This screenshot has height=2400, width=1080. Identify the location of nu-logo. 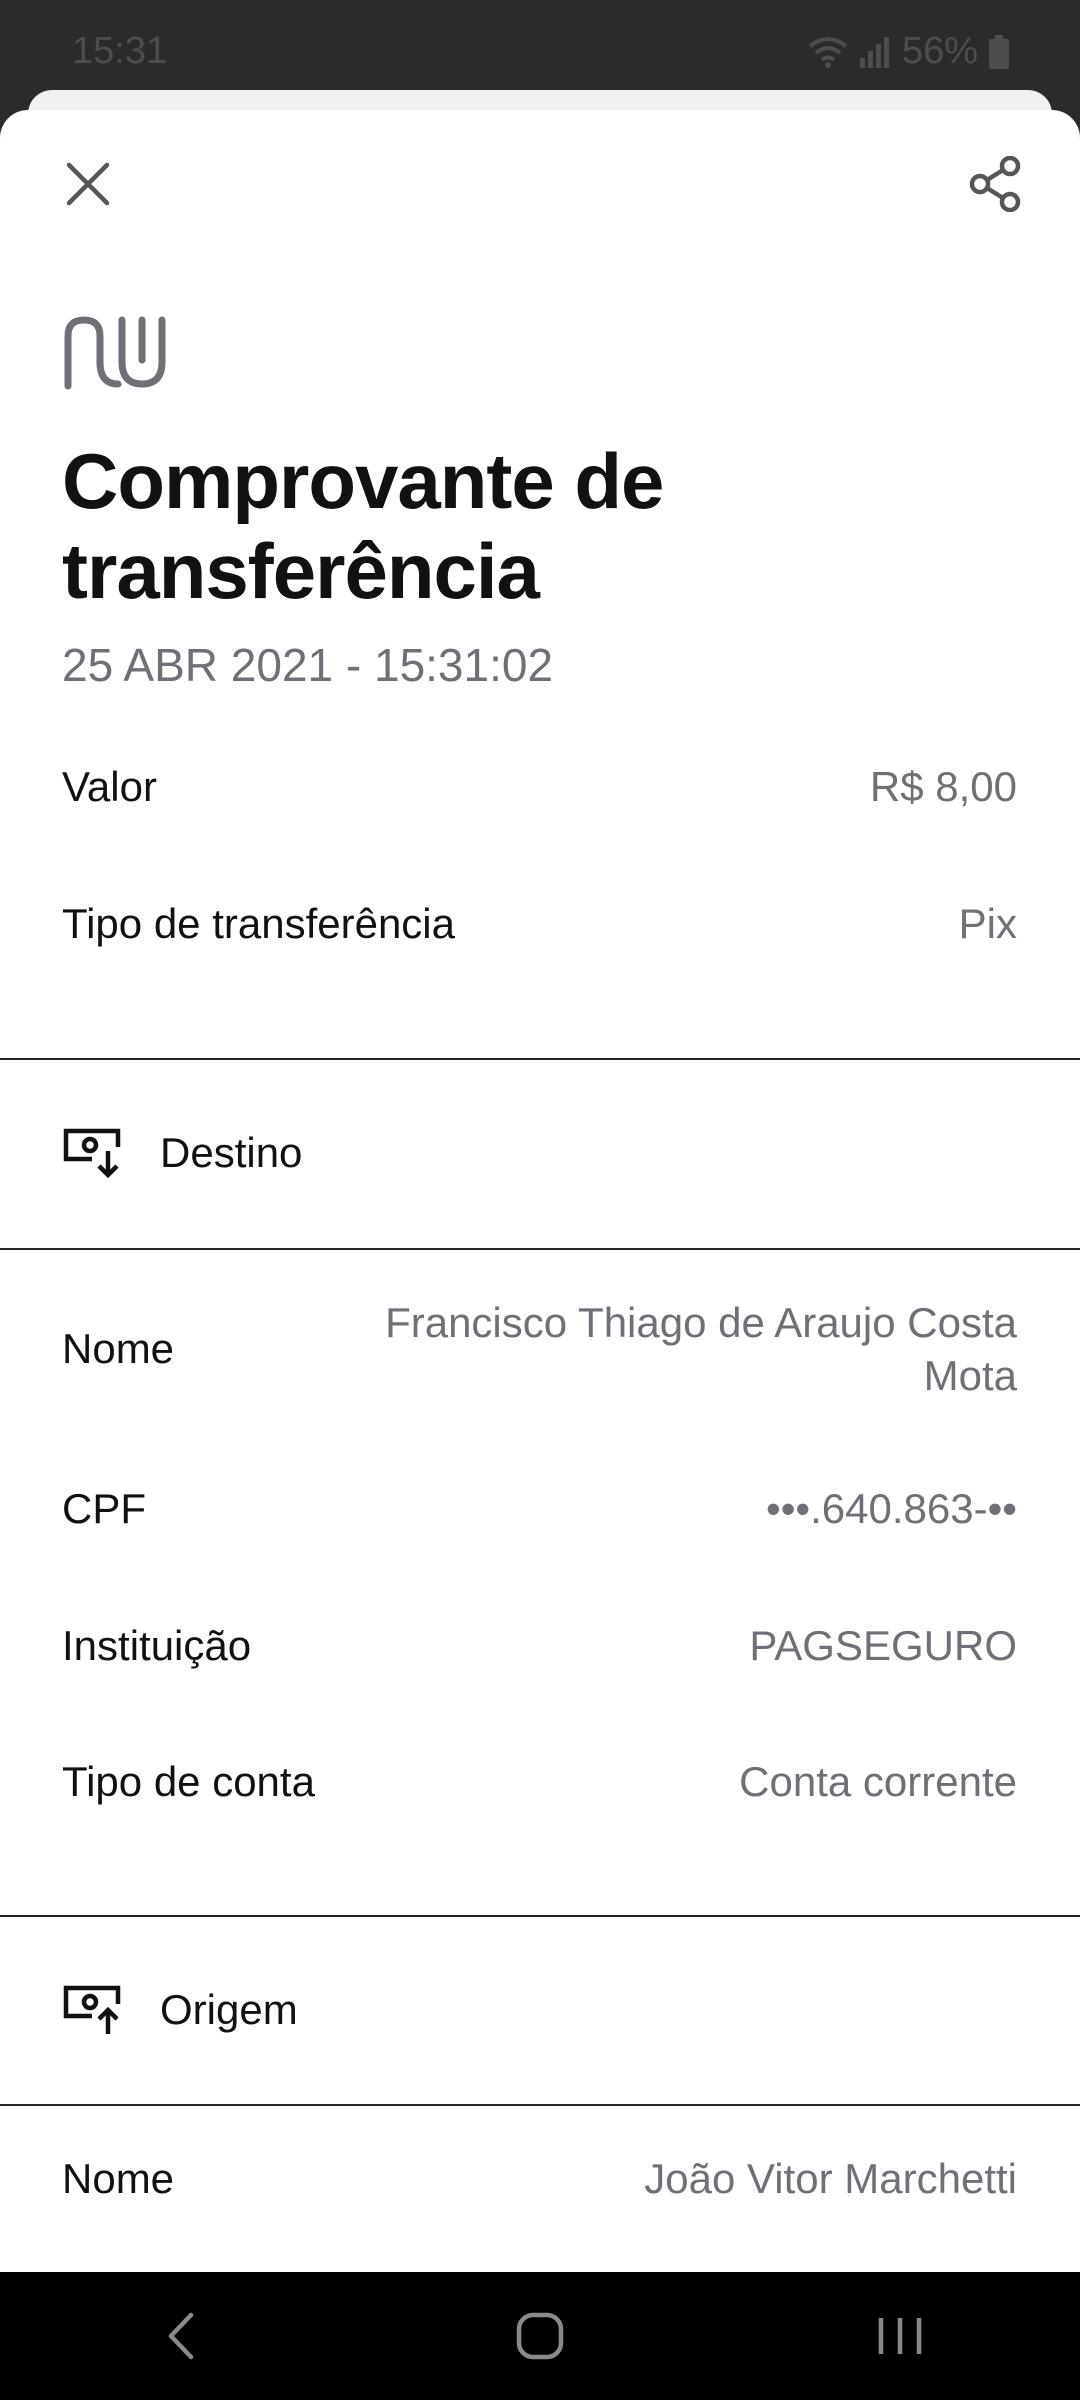
(115, 354).